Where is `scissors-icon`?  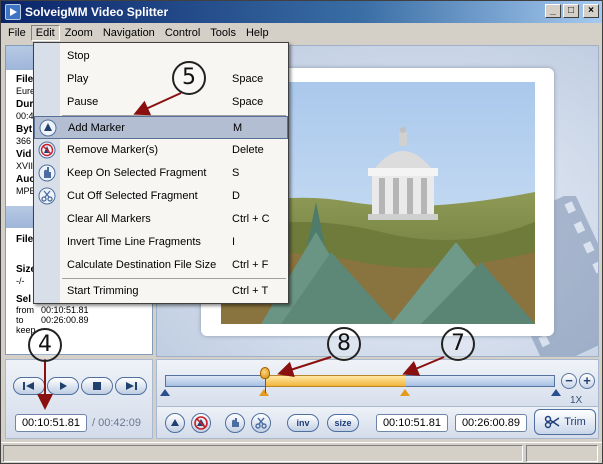 scissors-icon is located at coordinates (261, 423).